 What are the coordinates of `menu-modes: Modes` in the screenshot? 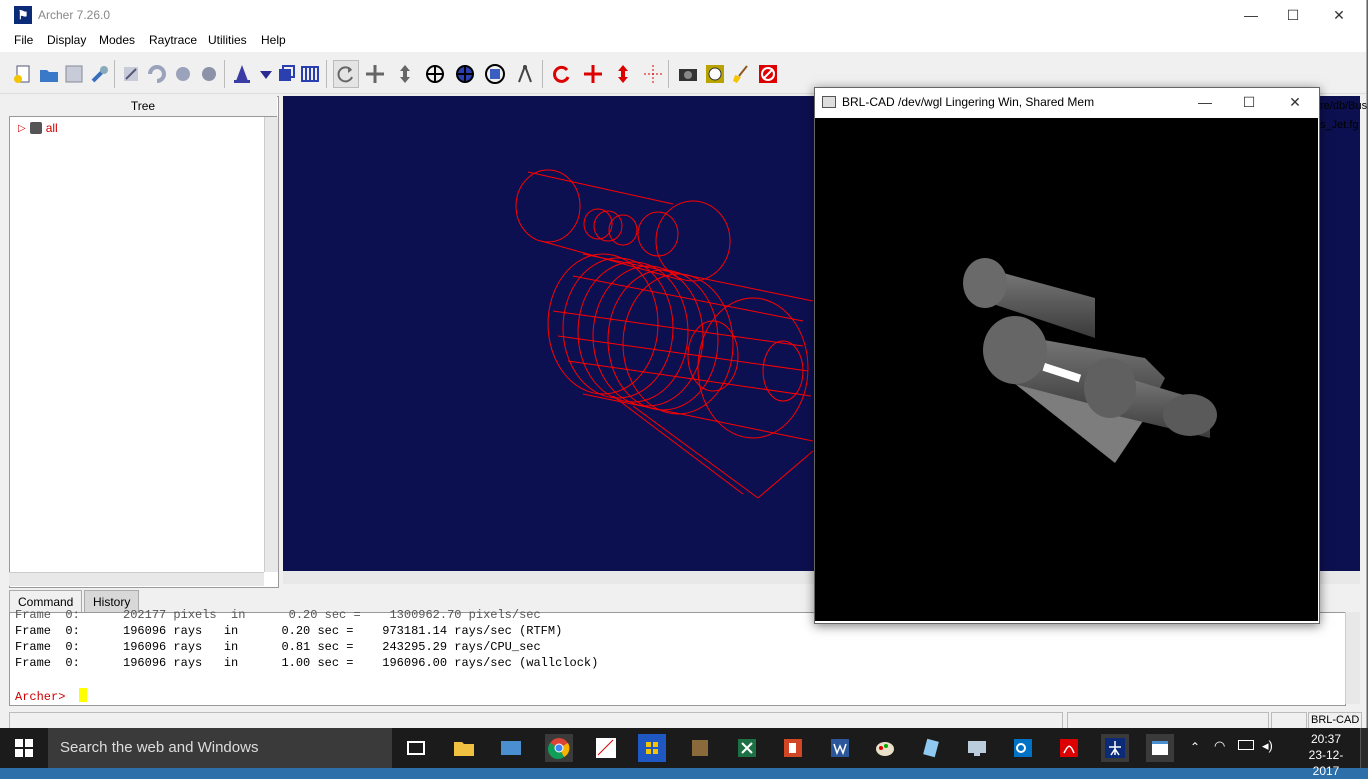 It's located at (117, 40).